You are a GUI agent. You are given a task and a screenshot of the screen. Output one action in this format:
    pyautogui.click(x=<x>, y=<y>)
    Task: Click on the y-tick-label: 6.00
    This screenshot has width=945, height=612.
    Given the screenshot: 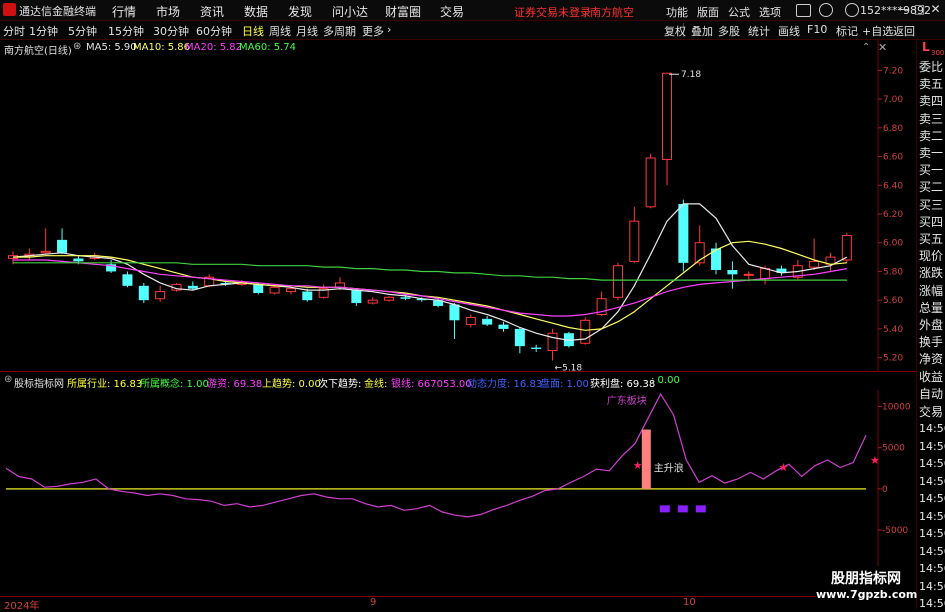 What is the action you would take?
    pyautogui.click(x=893, y=244)
    